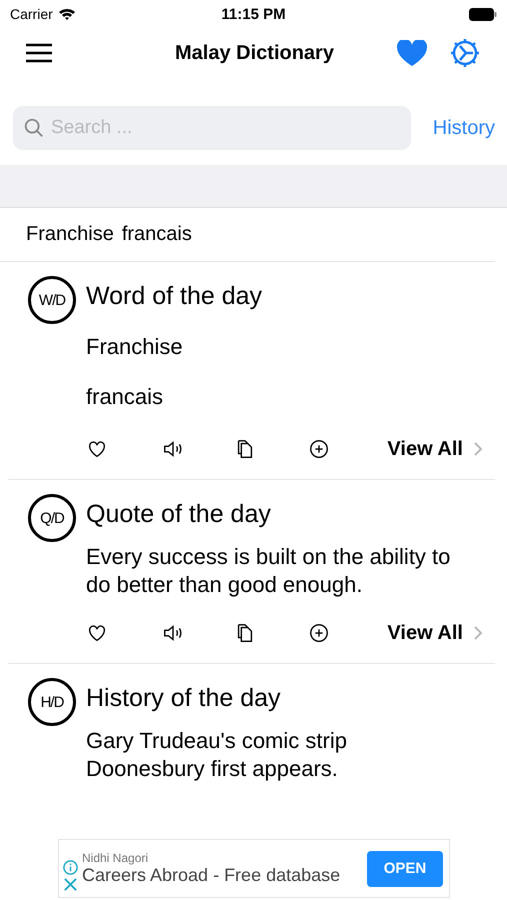 The image size is (507, 900). What do you see at coordinates (67, 14) in the screenshot?
I see `wifi-icon` at bounding box center [67, 14].